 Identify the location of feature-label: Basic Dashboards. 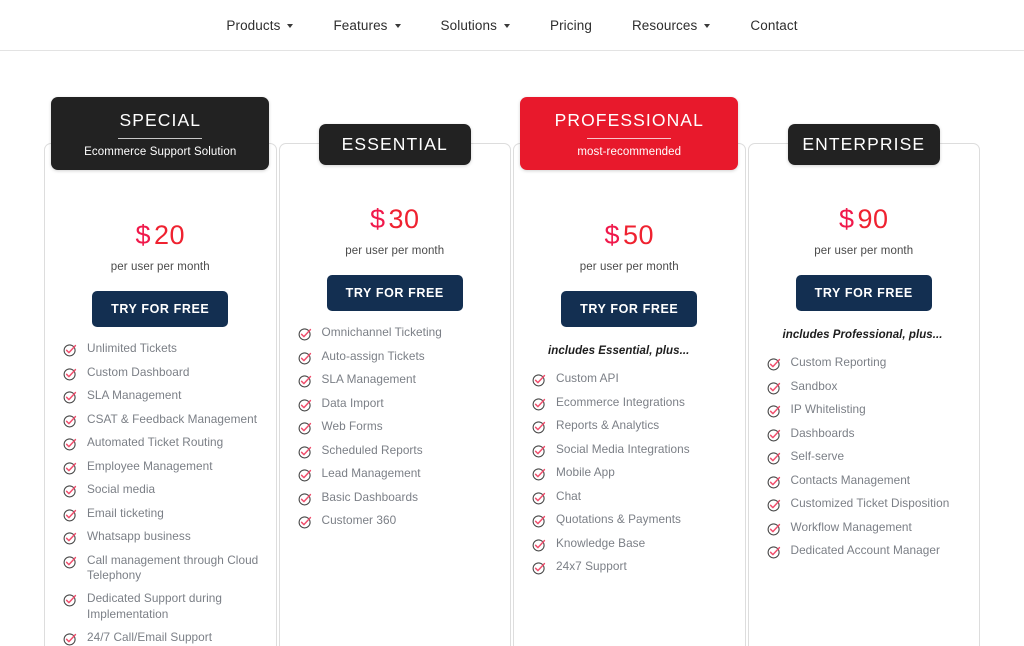
(370, 496).